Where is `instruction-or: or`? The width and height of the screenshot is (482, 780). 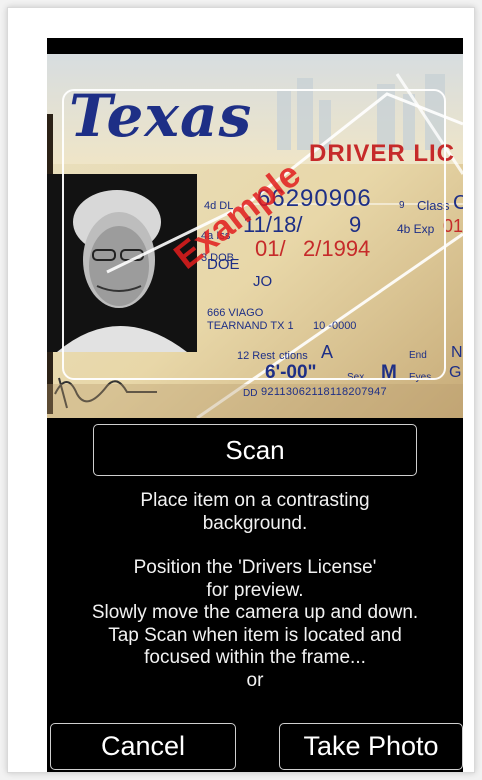 instruction-or: or is located at coordinates (255, 680).